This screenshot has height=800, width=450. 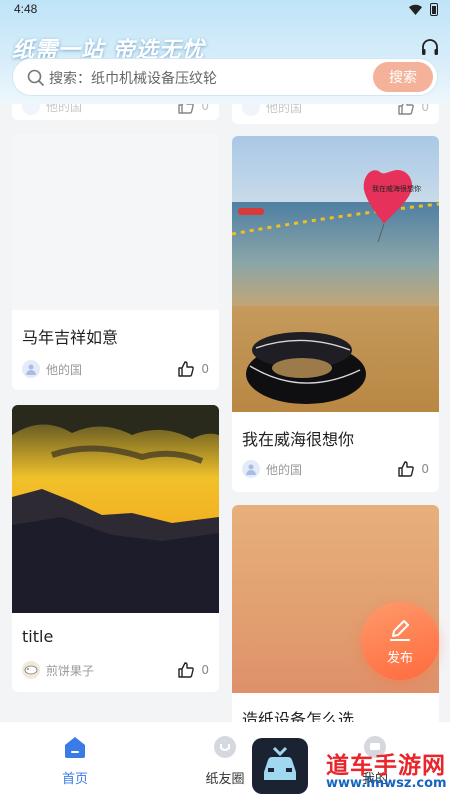 I want to click on home-icon, so click(x=75, y=747).